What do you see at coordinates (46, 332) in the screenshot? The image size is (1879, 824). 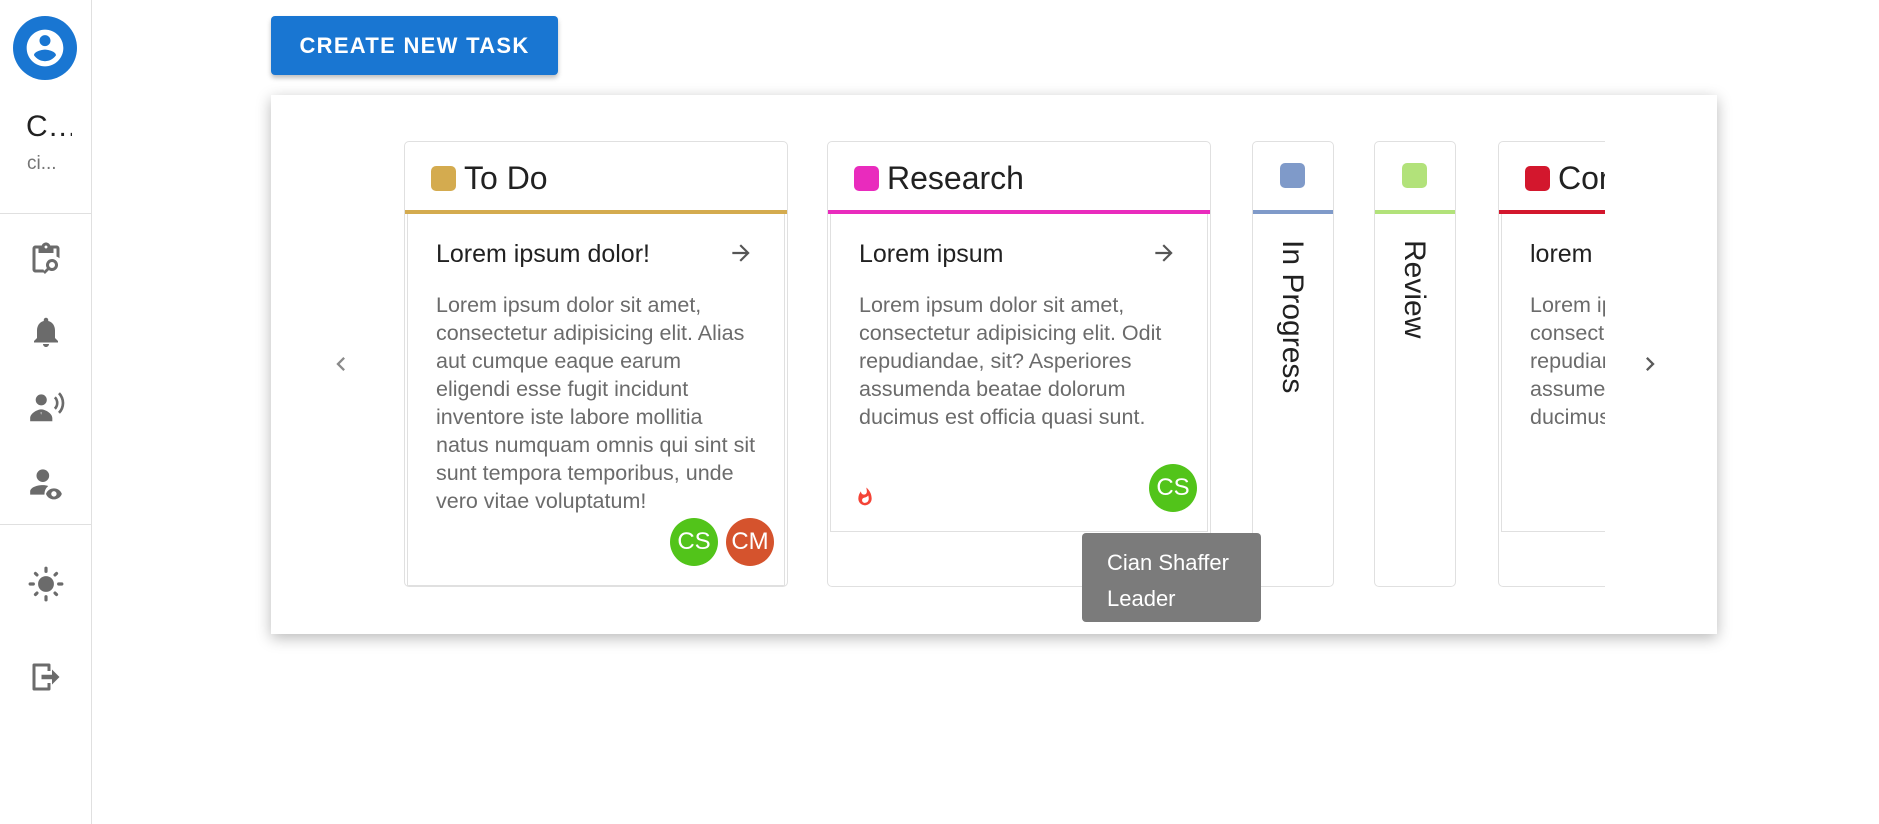 I see `bell-icon` at bounding box center [46, 332].